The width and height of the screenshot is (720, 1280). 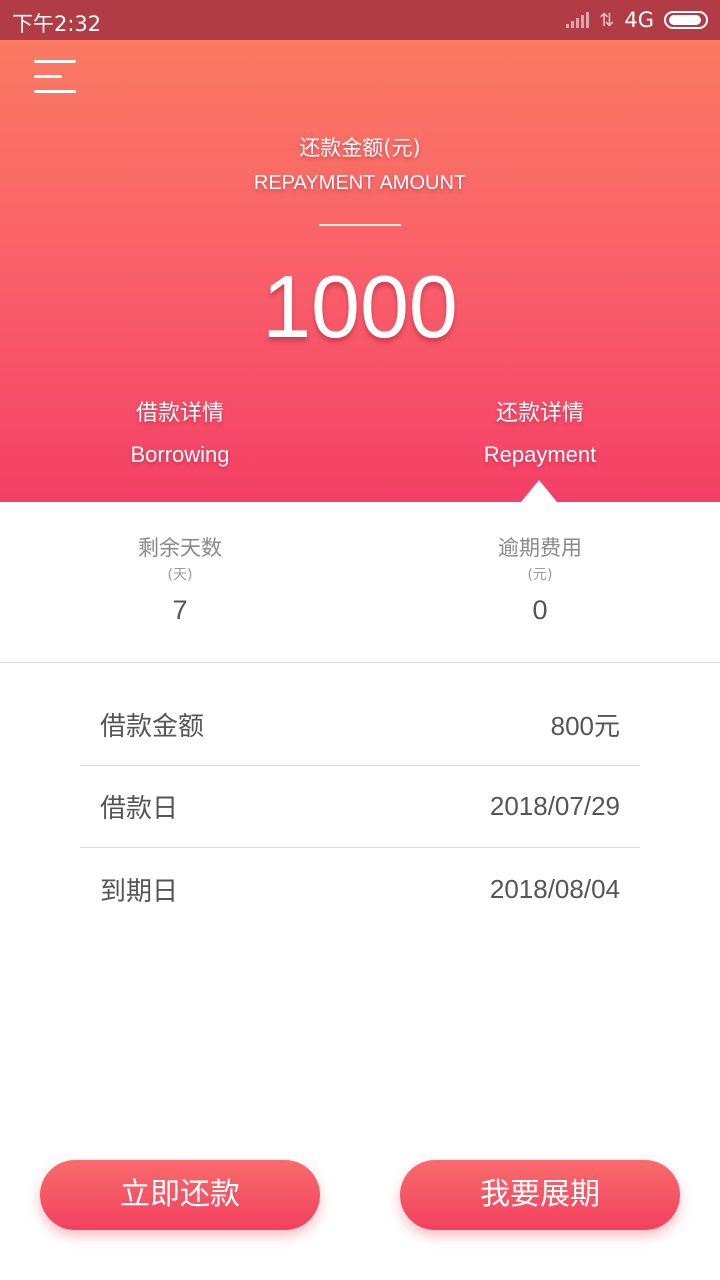 What do you see at coordinates (180, 548) in the screenshot?
I see `stat-label: 剩余天数` at bounding box center [180, 548].